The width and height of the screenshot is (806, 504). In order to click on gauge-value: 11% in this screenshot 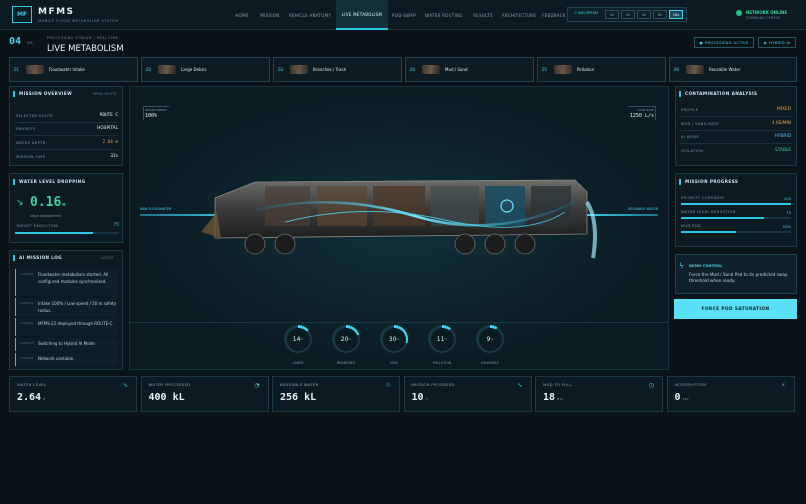, I will do `click(442, 339)`.